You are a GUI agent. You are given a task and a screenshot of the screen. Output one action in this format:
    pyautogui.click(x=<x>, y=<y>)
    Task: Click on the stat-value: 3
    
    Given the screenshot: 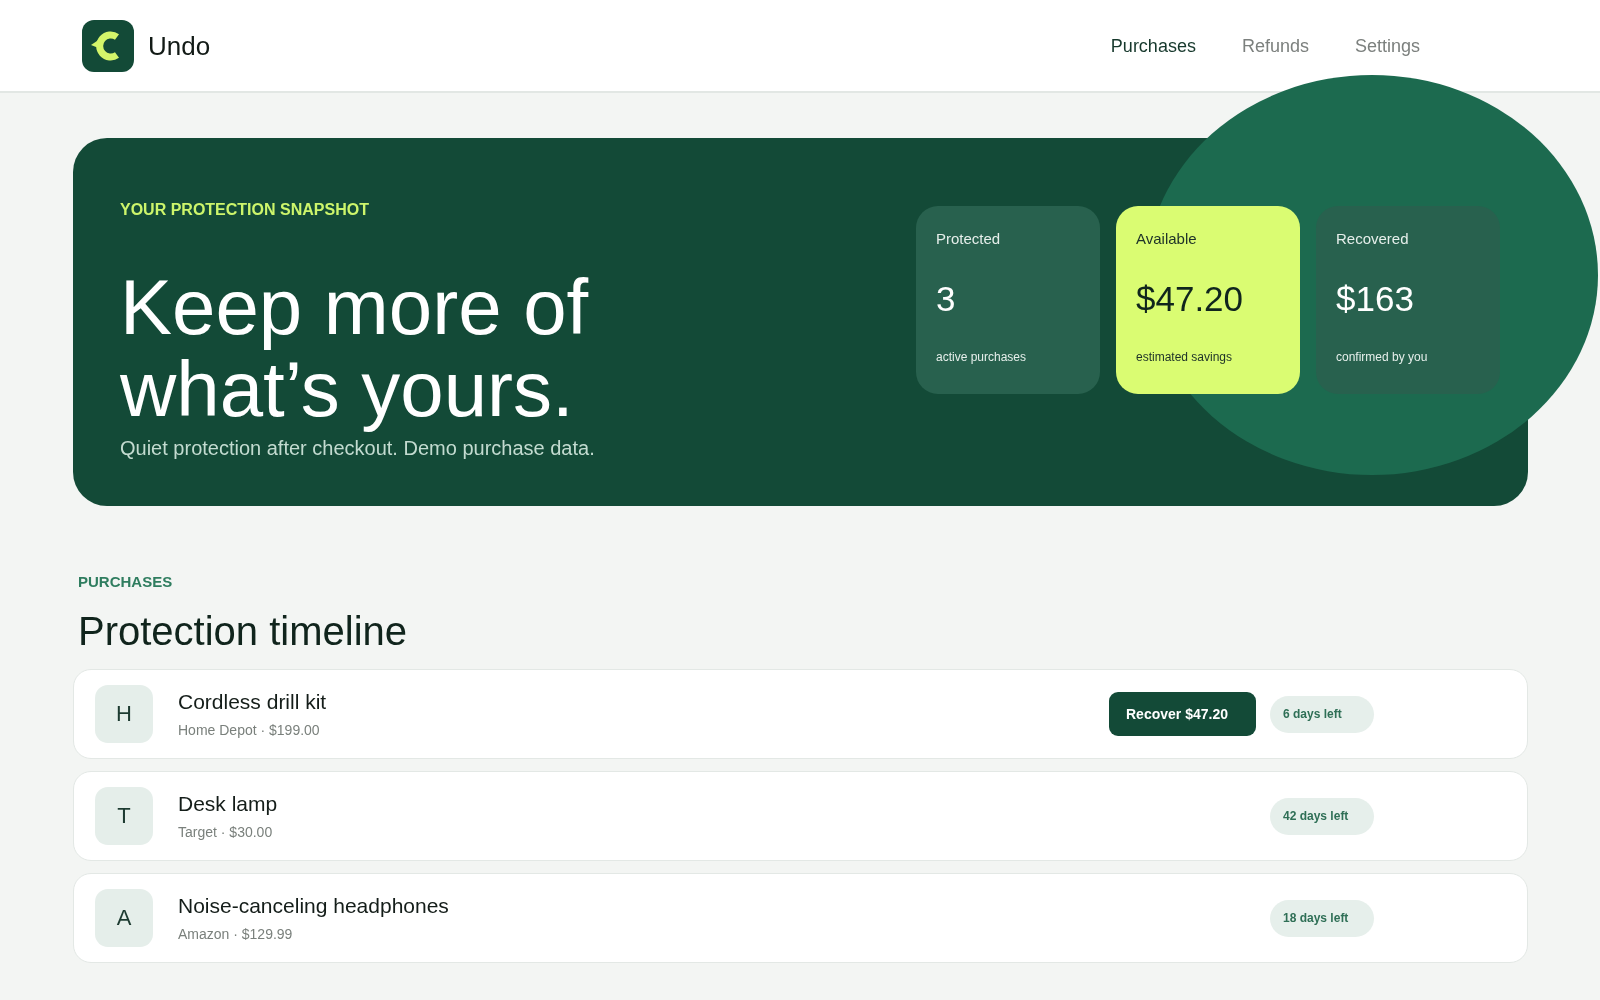 What is the action you would take?
    pyautogui.click(x=946, y=299)
    